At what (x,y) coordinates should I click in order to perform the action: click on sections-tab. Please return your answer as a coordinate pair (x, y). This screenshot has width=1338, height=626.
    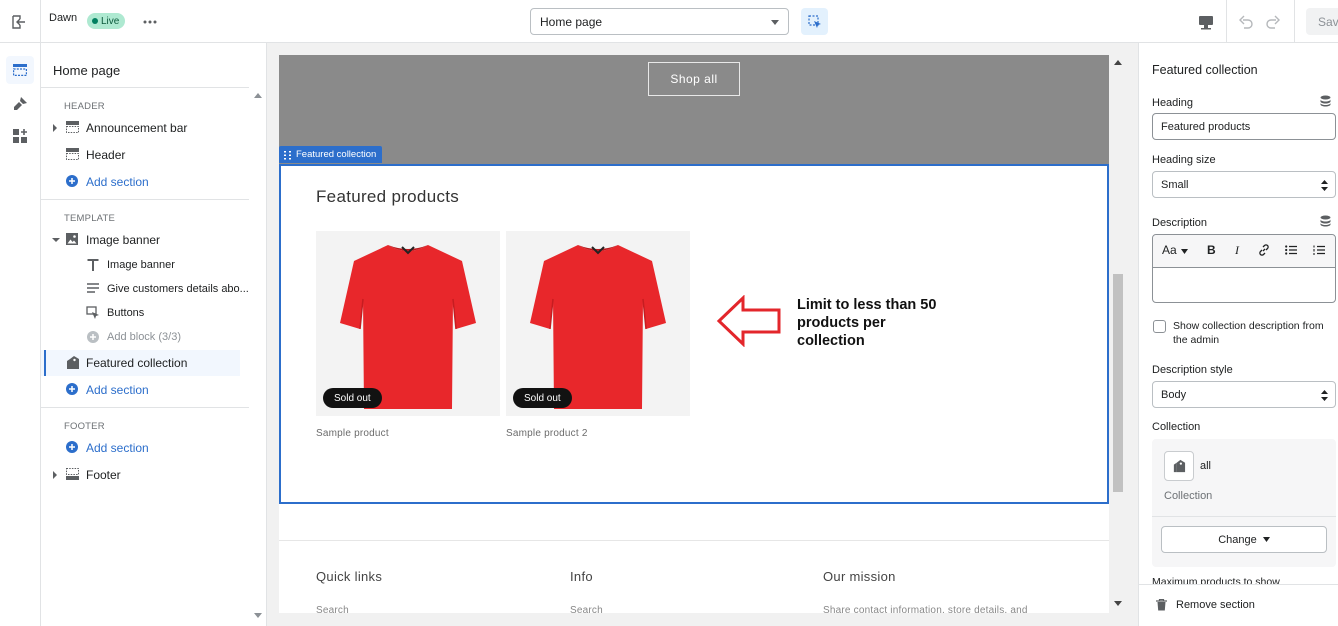
    Looking at the image, I should click on (20, 70).